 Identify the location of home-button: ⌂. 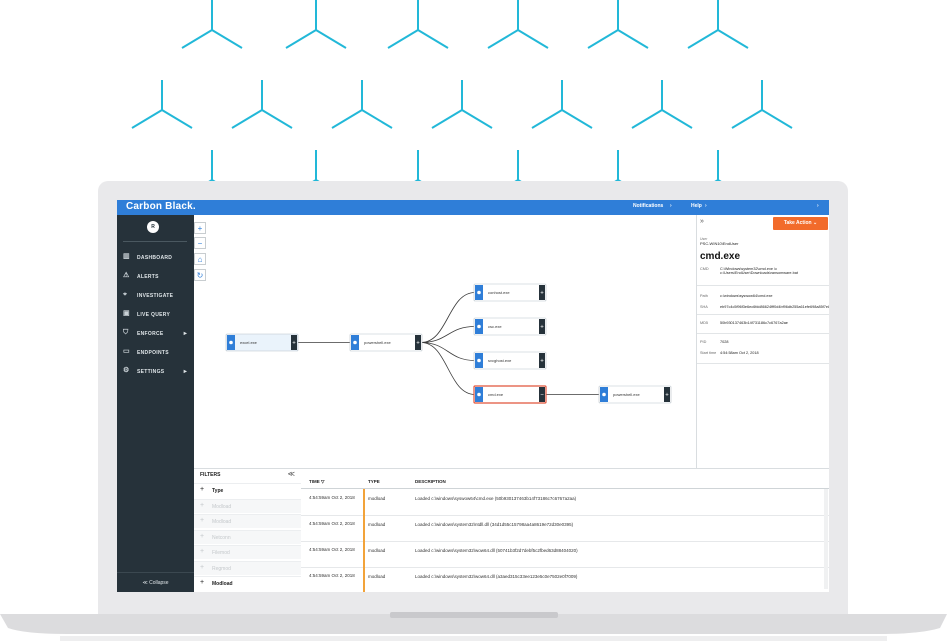
(200, 259).